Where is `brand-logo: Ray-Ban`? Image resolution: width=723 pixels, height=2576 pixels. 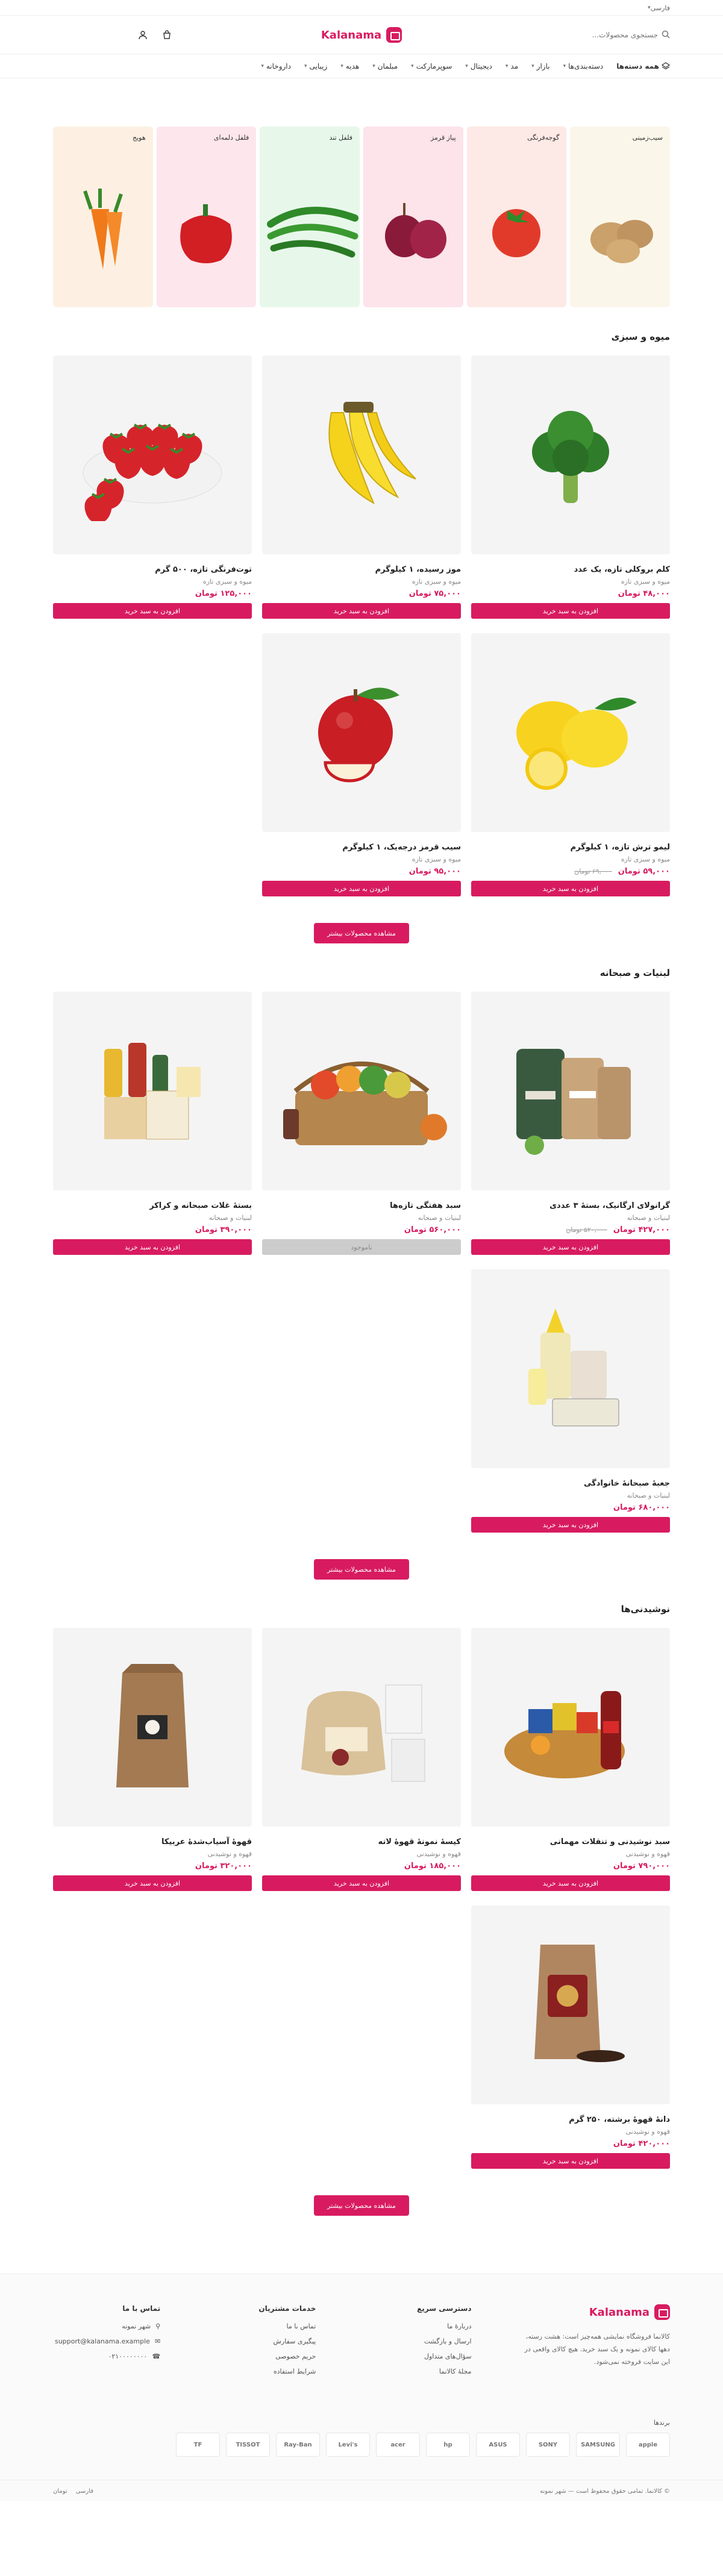 brand-logo: Ray-Ban is located at coordinates (298, 2445).